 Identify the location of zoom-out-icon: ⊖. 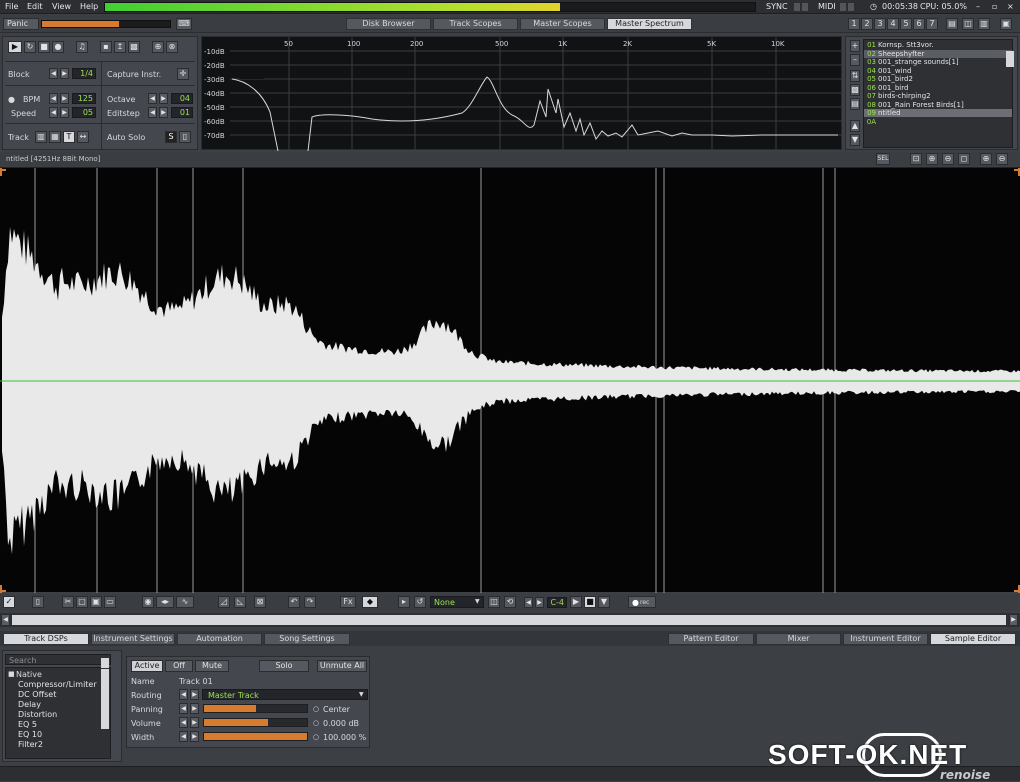
(948, 159).